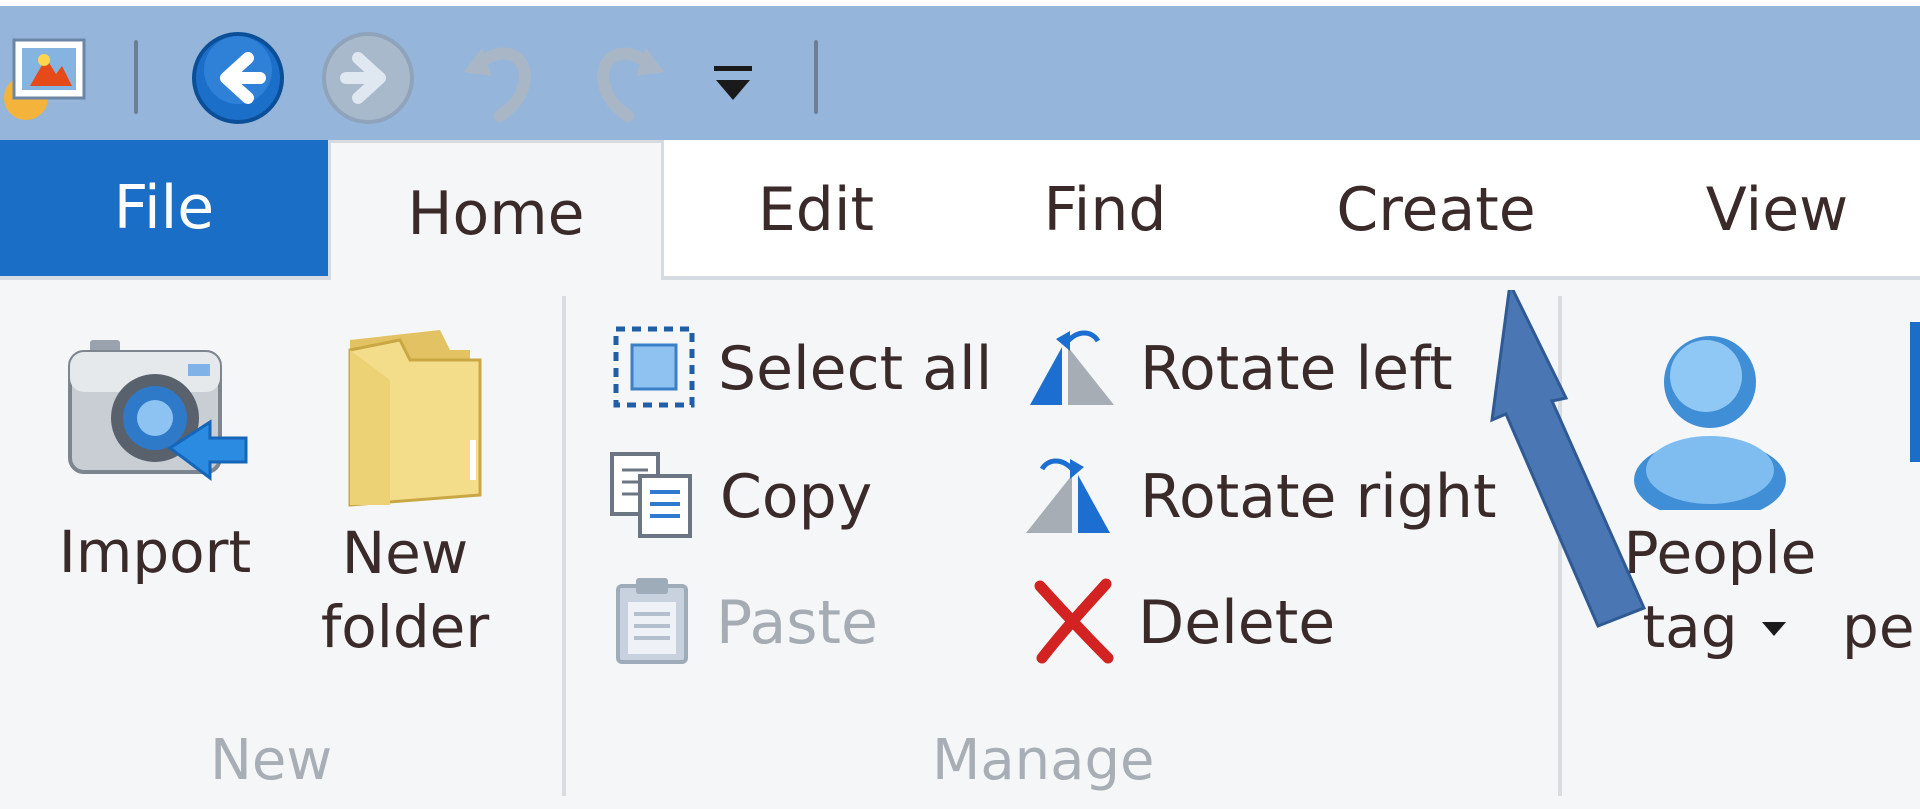 The height and width of the screenshot is (809, 1920). I want to click on rotate-left-icon, so click(1070, 369).